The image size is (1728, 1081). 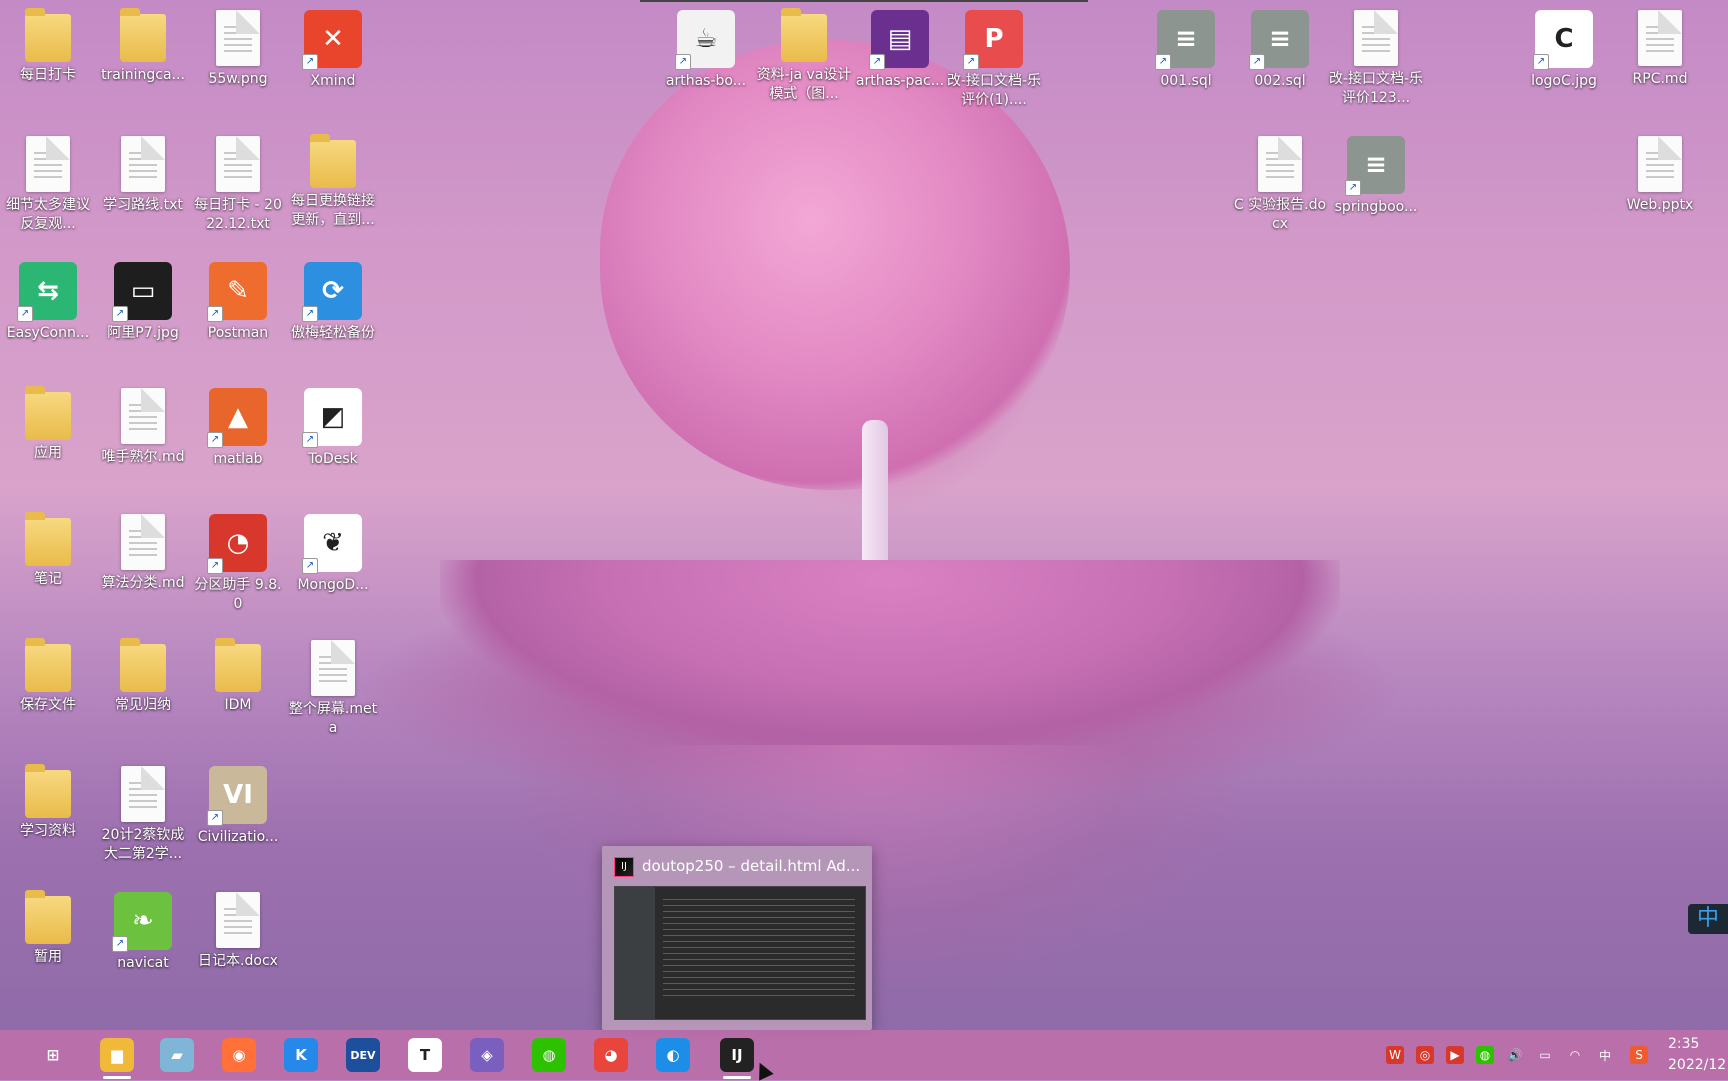 I want to click on desktop-icon: ▭ ↗ 阿里P7.jpg, so click(x=143, y=297).